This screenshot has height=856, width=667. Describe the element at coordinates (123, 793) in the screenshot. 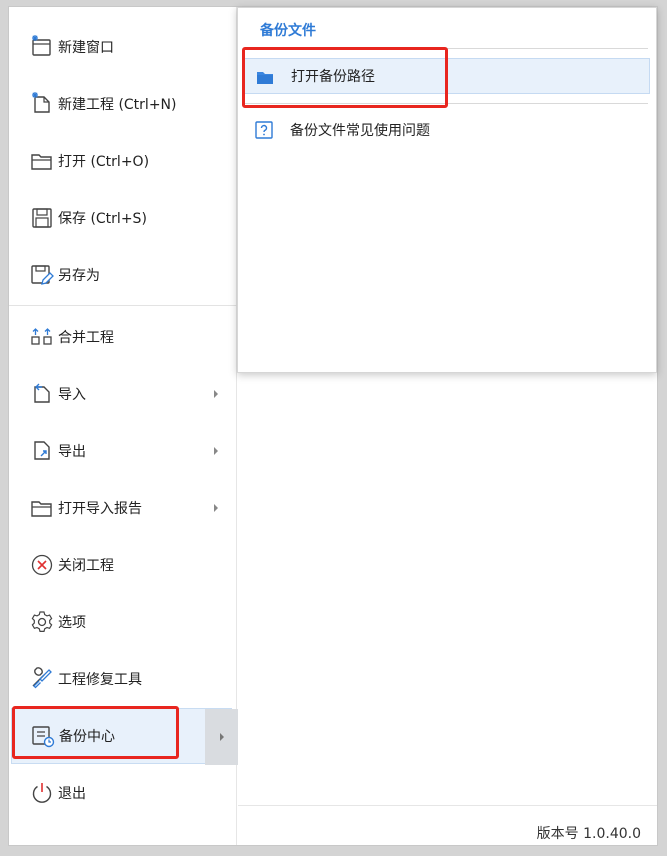

I see `menu-item-exit: 退出` at that location.